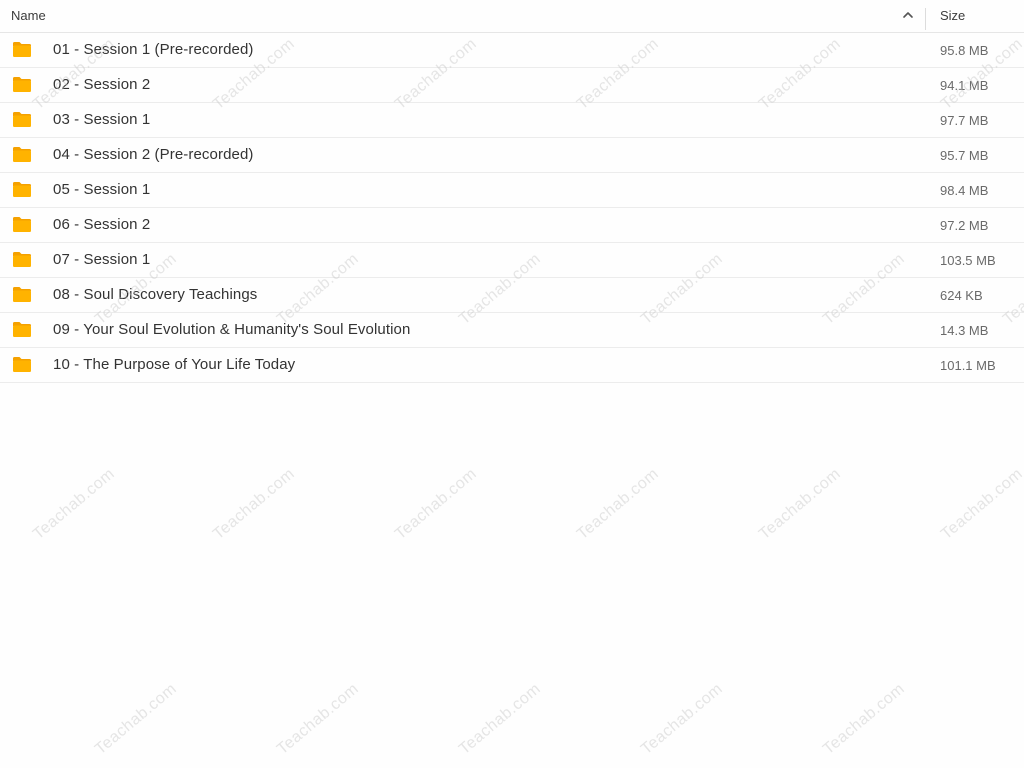  What do you see at coordinates (964, 155) in the screenshot?
I see `list-item-size: 95.7 MB` at bounding box center [964, 155].